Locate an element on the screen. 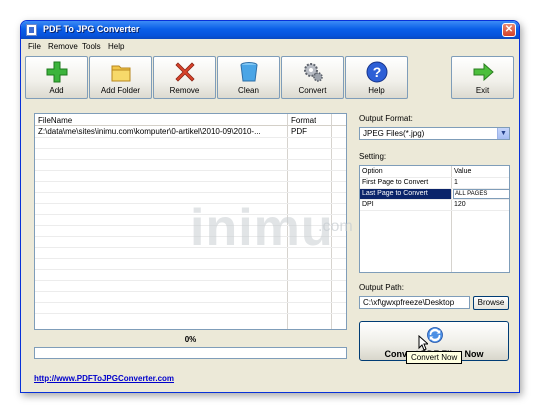 The image size is (540, 412). progress-bar is located at coordinates (190, 353).